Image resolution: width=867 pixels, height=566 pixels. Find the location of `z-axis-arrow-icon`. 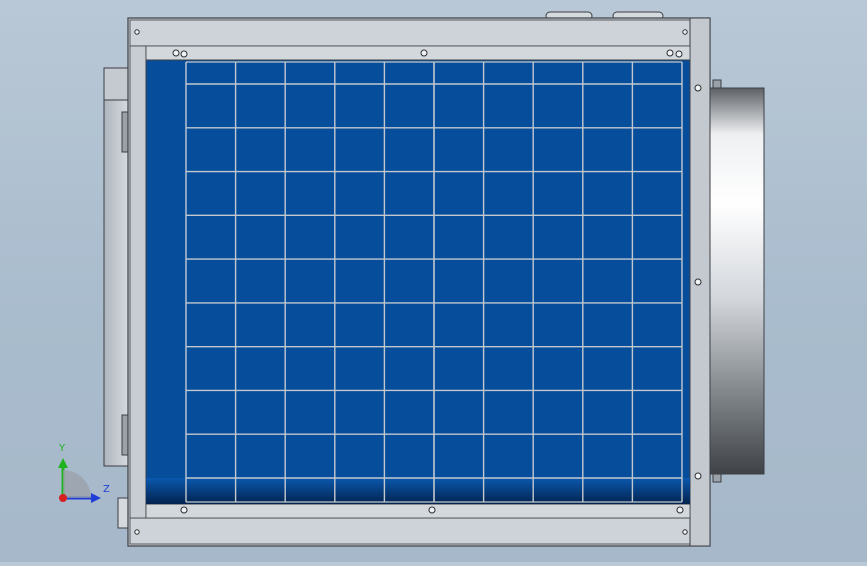

z-axis-arrow-icon is located at coordinates (96, 498).